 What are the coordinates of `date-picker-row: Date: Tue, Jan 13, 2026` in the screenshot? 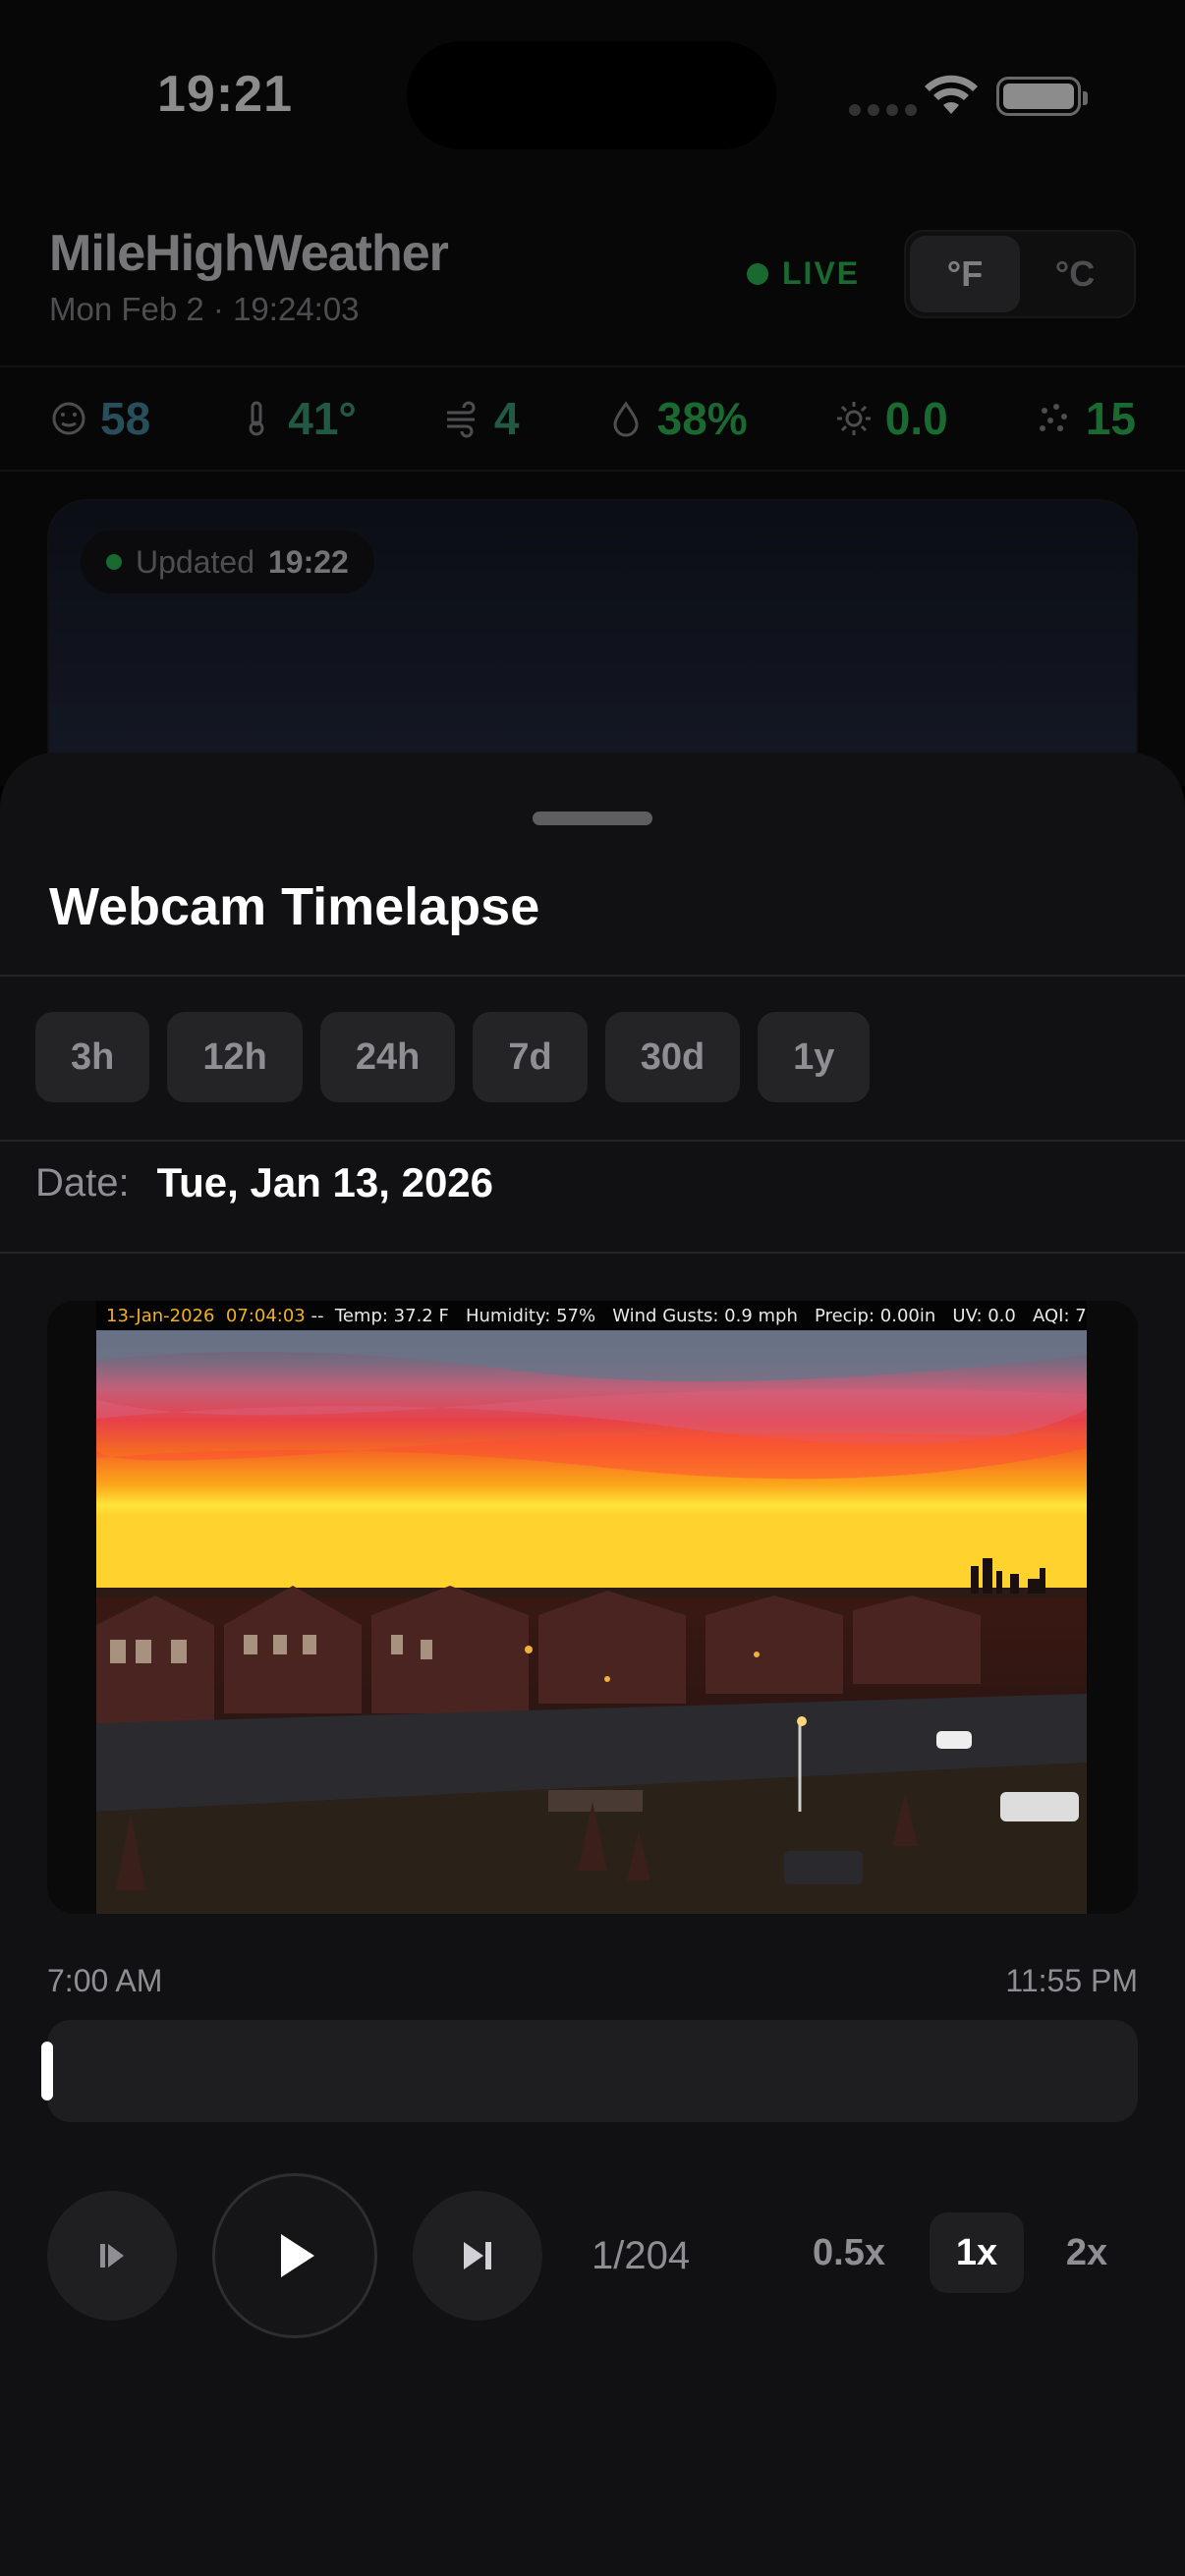 It's located at (264, 1183).